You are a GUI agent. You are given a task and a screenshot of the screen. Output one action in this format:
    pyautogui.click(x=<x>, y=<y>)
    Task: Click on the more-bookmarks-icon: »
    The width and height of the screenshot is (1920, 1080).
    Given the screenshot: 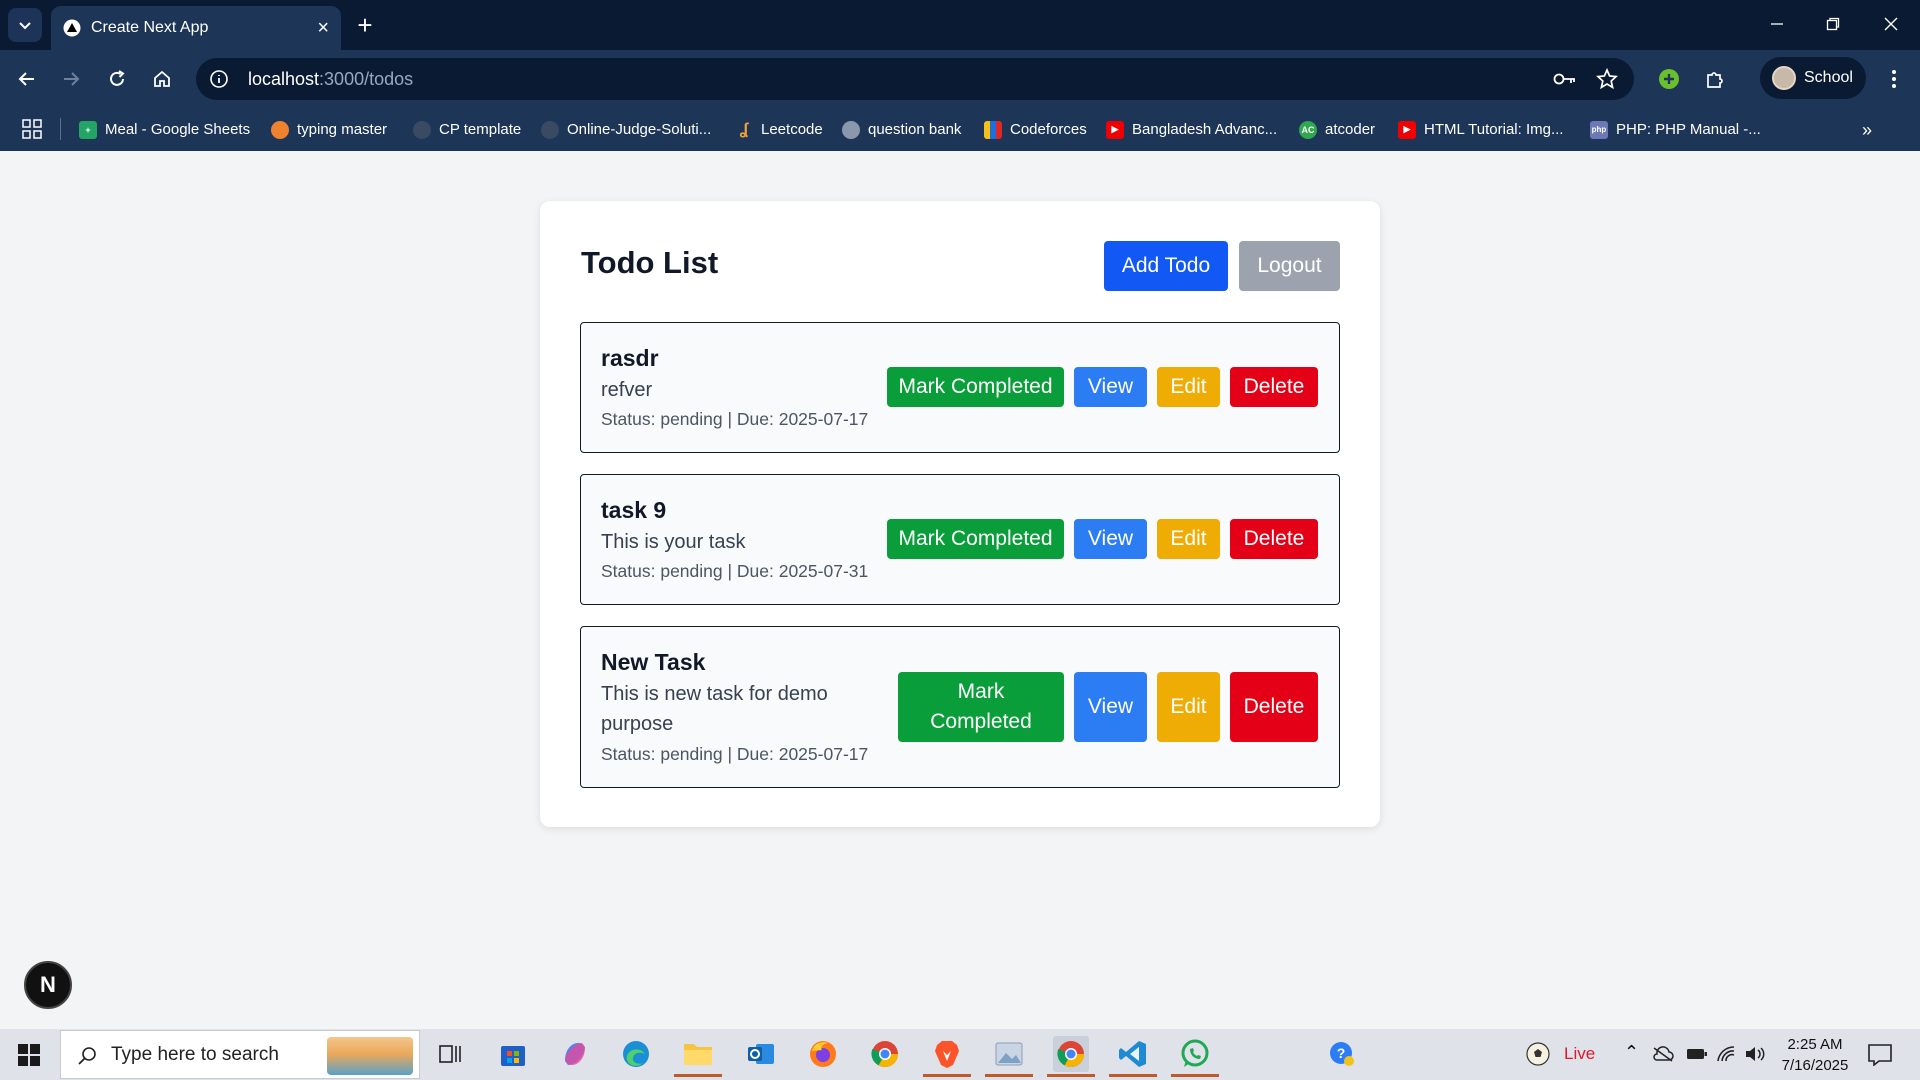 What is the action you would take?
    pyautogui.click(x=1867, y=130)
    